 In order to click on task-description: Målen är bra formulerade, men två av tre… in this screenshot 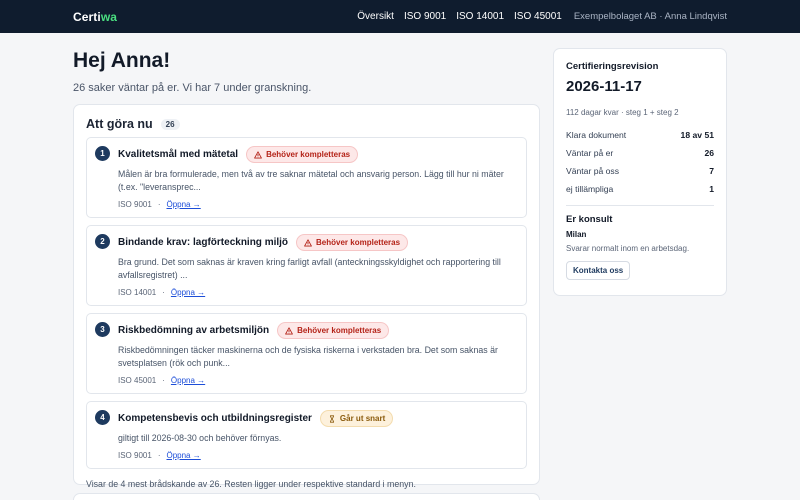, I will do `click(311, 180)`.